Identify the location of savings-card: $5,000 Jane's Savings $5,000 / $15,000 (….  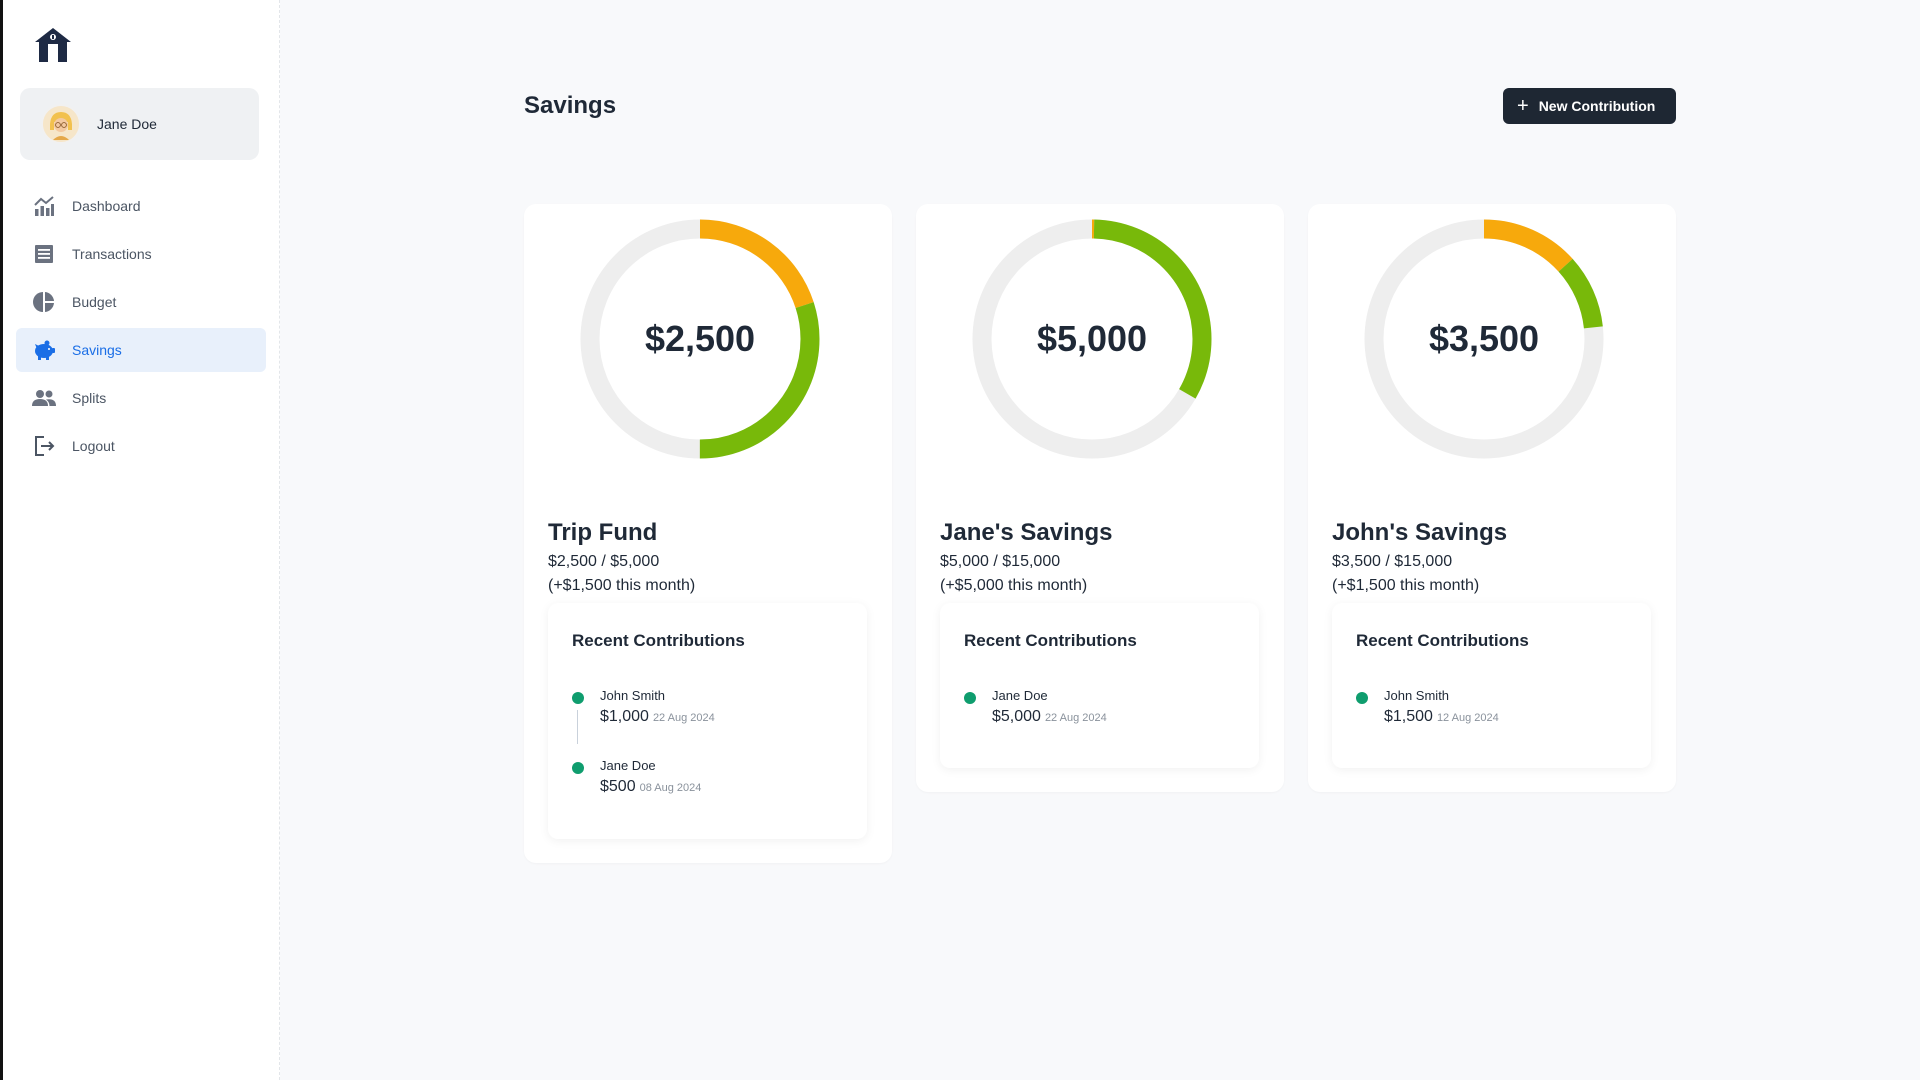
(1100, 498).